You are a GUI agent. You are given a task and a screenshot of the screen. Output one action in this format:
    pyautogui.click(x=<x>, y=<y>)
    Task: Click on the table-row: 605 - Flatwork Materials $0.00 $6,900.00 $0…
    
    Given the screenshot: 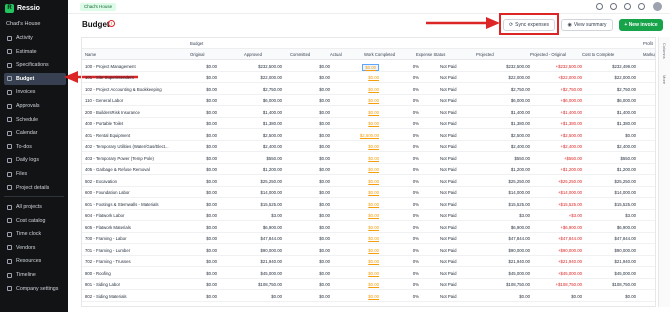 What is the action you would take?
    pyautogui.click(x=368, y=227)
    